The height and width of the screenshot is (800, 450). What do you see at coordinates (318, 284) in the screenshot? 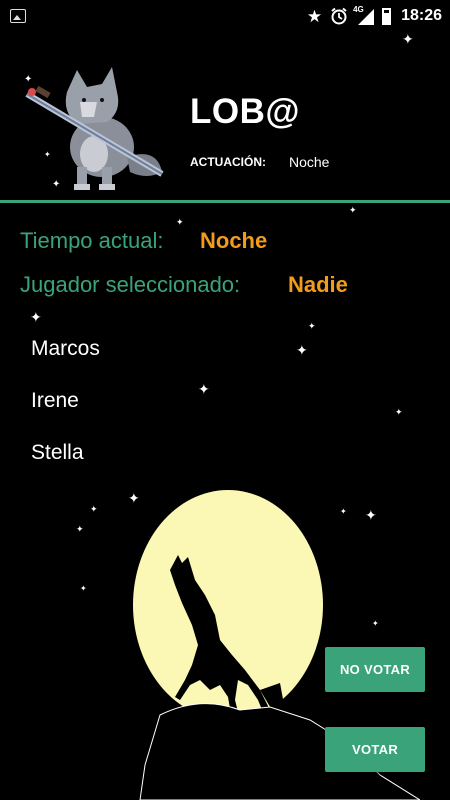
I see `selected-player-value: Nadie` at bounding box center [318, 284].